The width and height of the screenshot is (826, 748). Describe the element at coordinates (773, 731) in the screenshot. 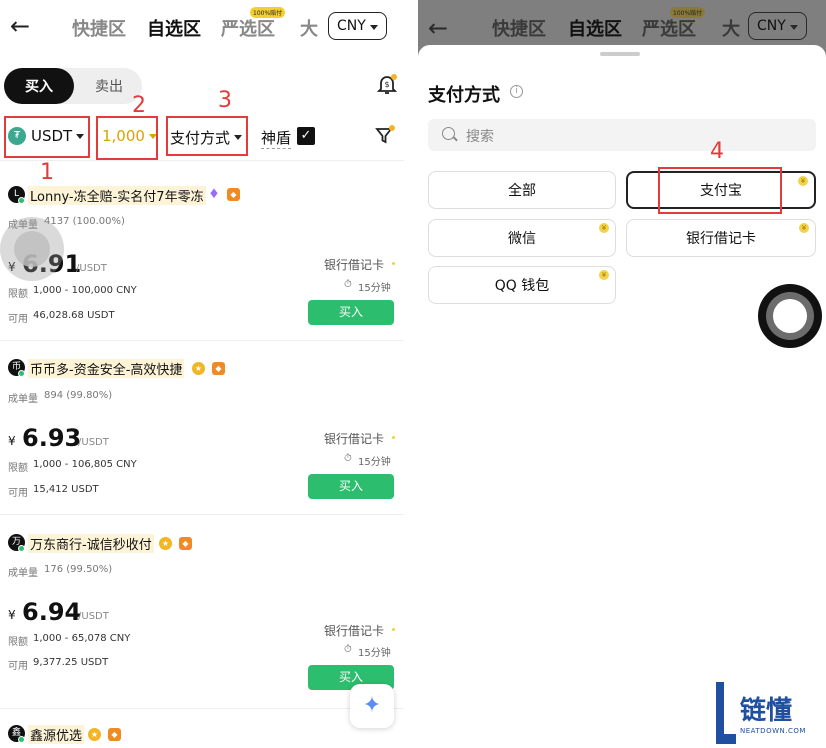

I see `watermark-url: NEATDOWN.COM` at that location.